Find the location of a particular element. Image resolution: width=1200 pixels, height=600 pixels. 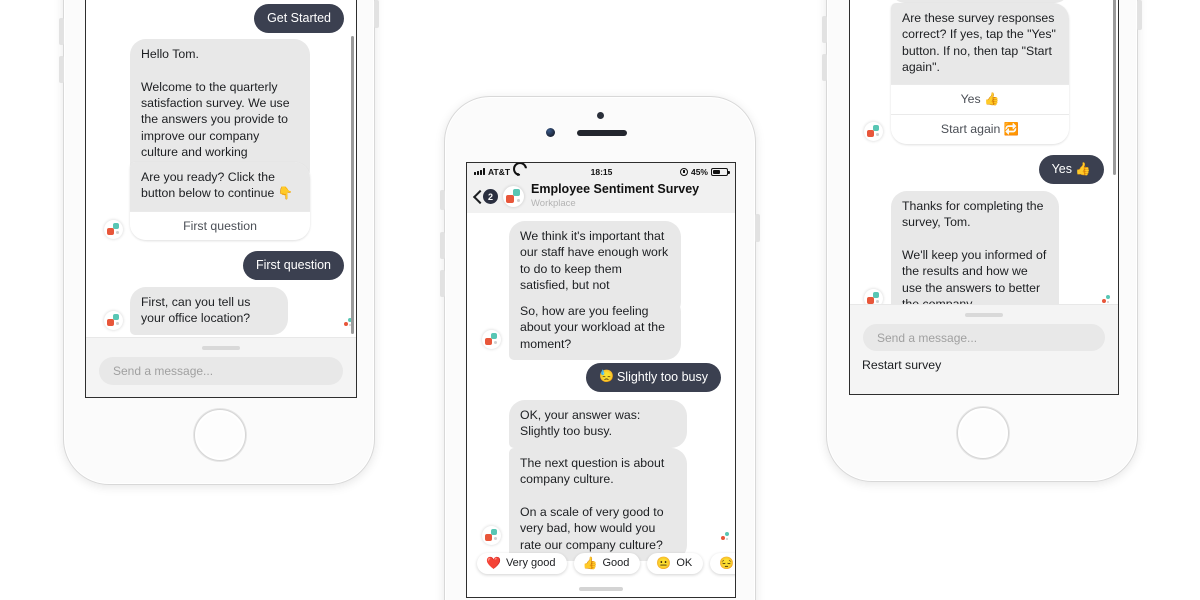

carrier-label: AT&T is located at coordinates (499, 171).